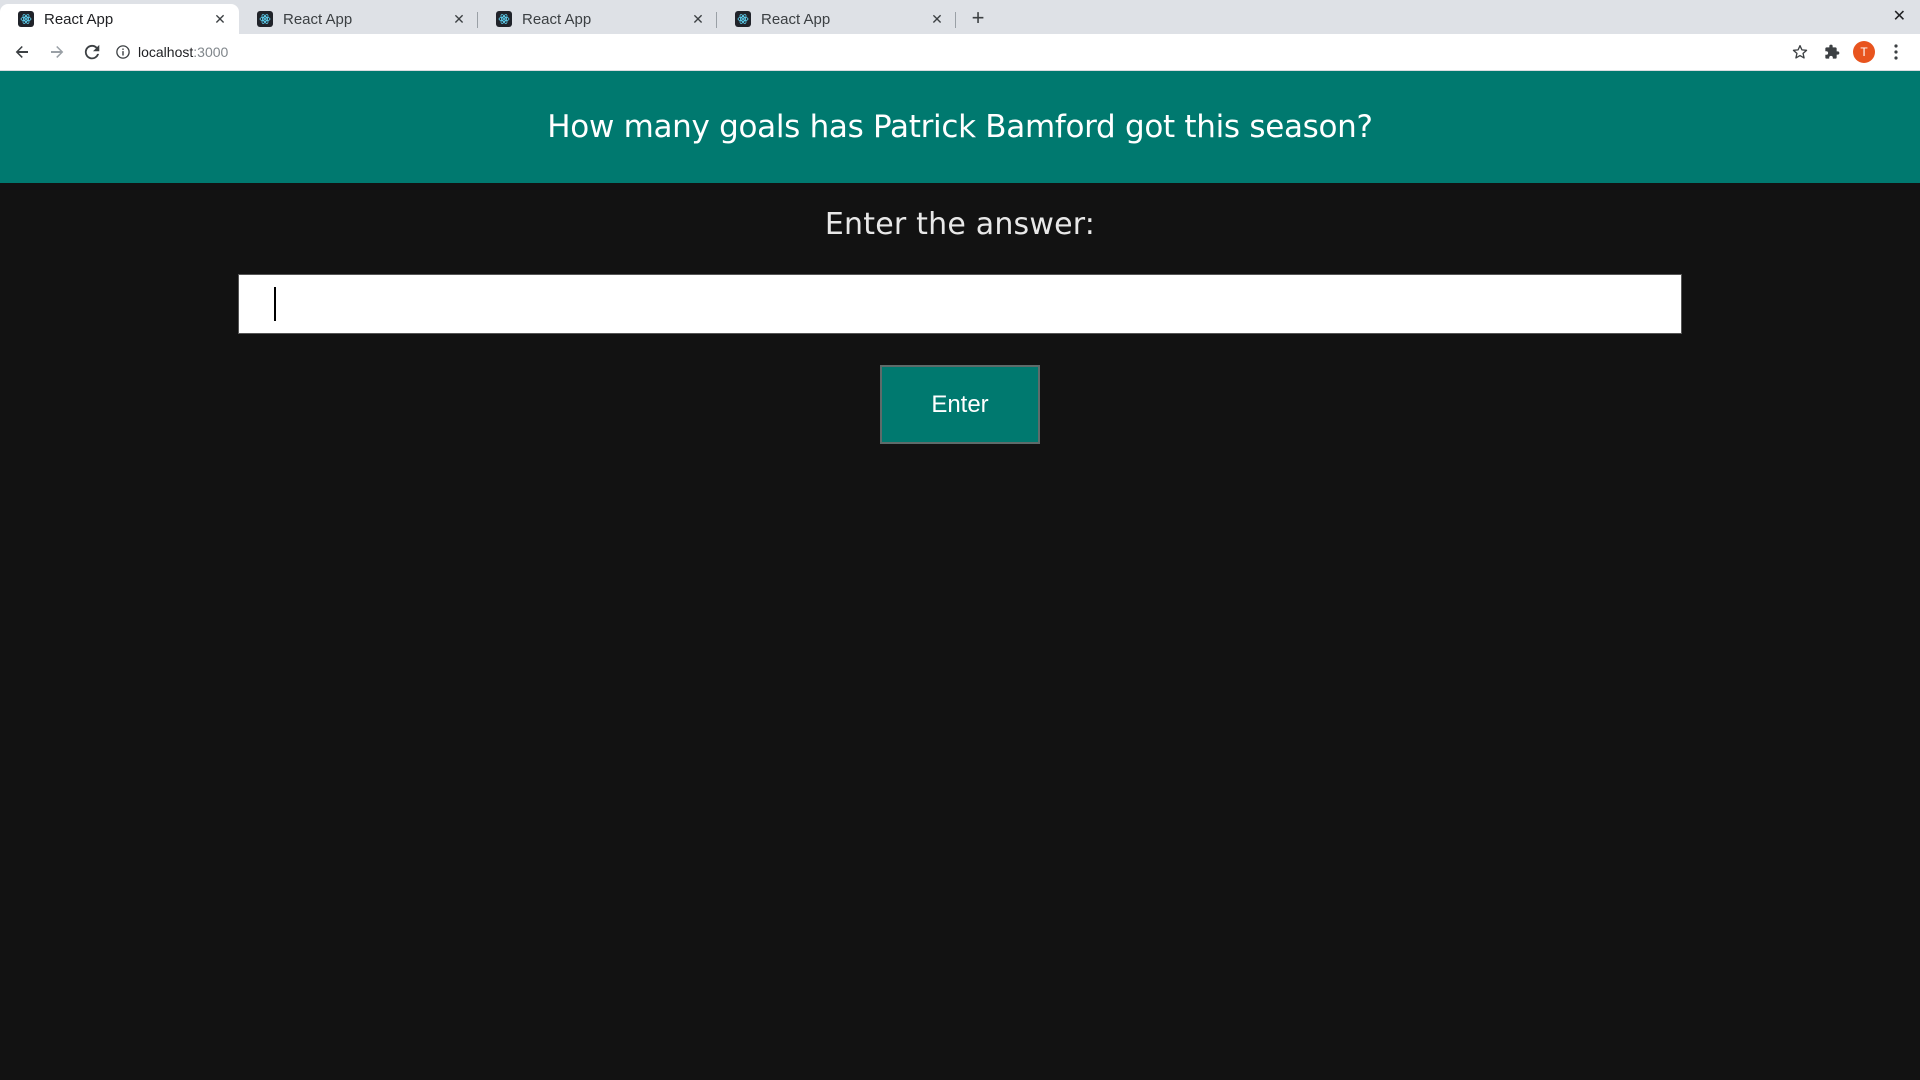 The image size is (1920, 1080). I want to click on reload-icon, so click(92, 52).